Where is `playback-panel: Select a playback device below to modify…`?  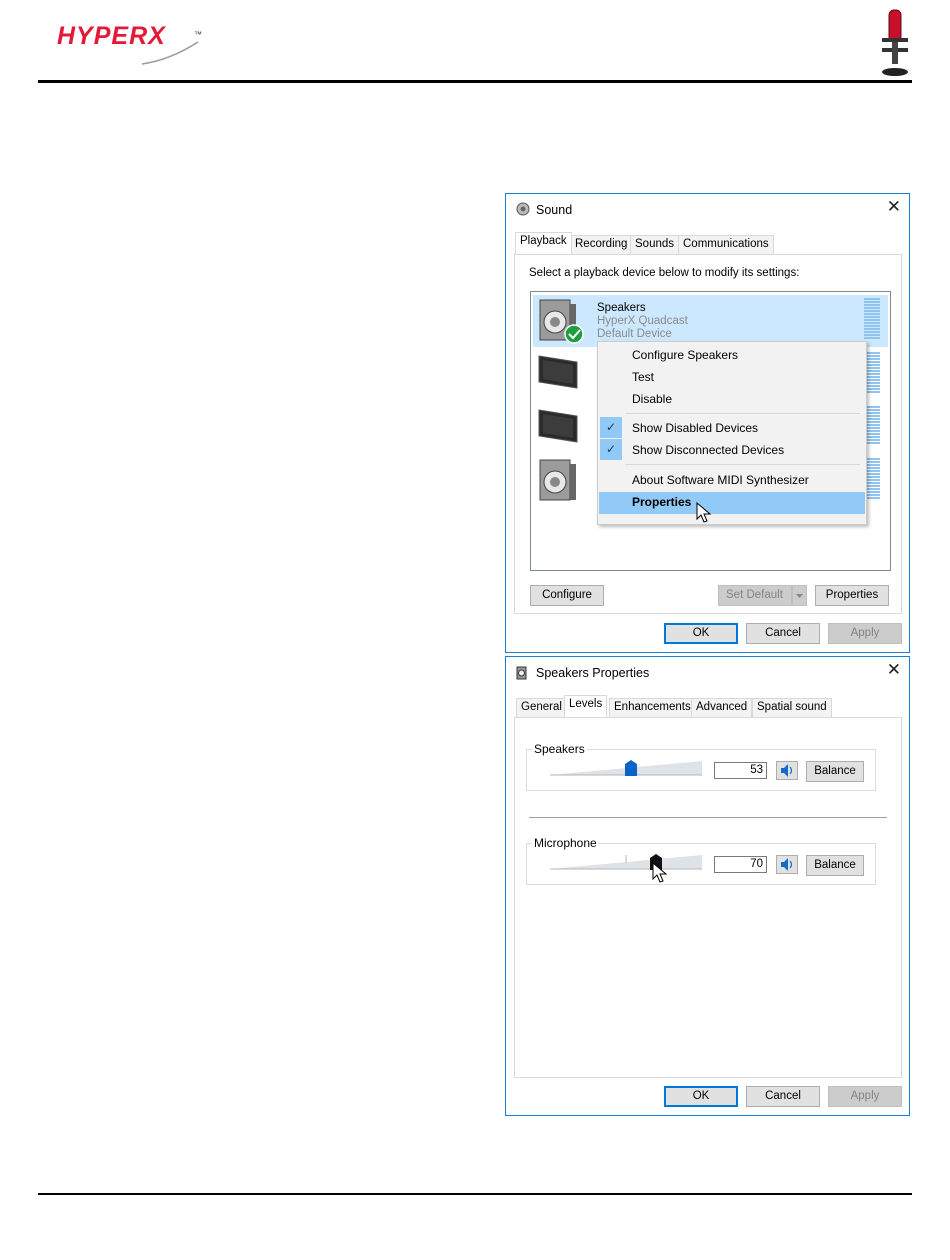 playback-panel: Select a playback device below to modify… is located at coordinates (708, 434).